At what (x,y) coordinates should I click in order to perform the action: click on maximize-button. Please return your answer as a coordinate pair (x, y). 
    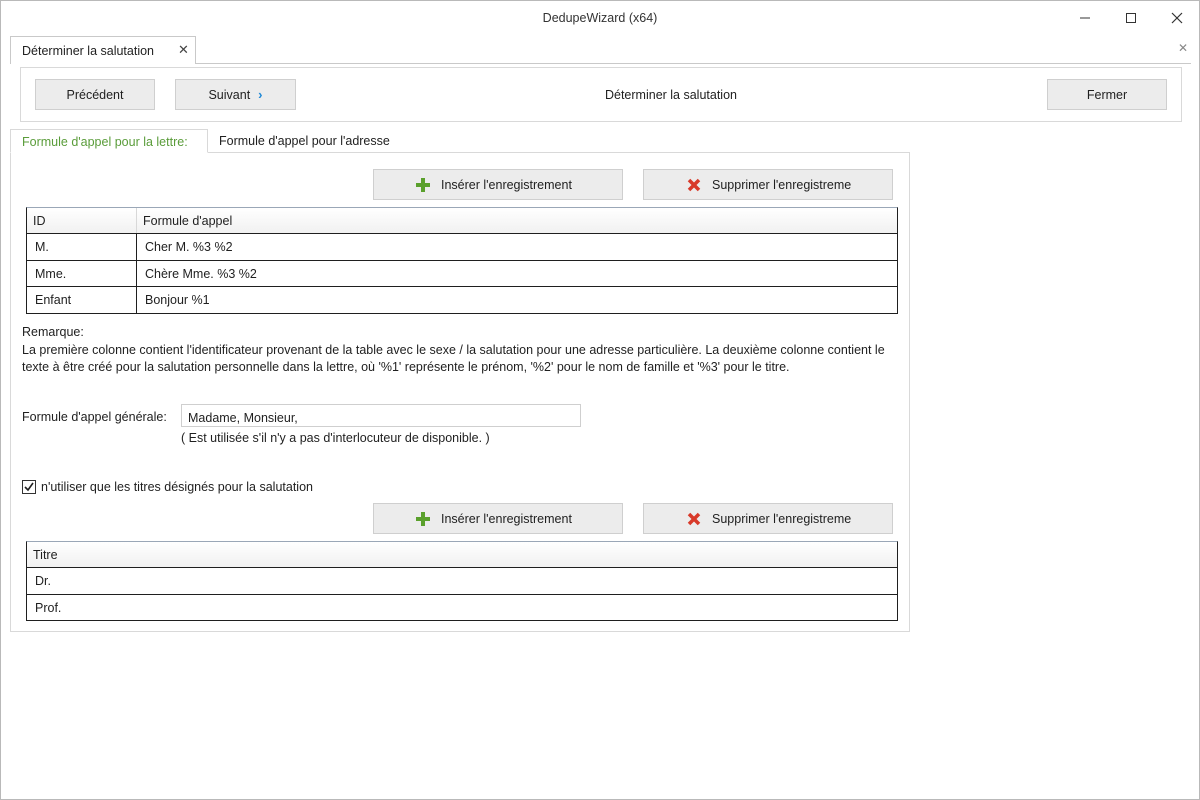
    Looking at the image, I should click on (1131, 18).